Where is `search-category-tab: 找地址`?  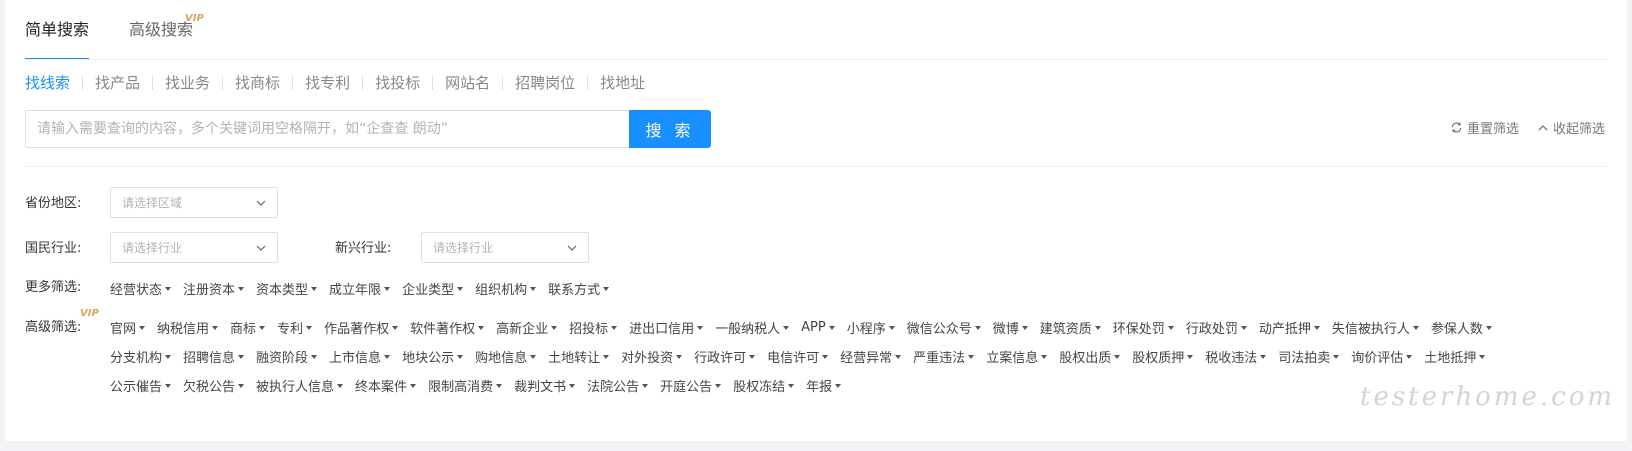 search-category-tab: 找地址 is located at coordinates (622, 83).